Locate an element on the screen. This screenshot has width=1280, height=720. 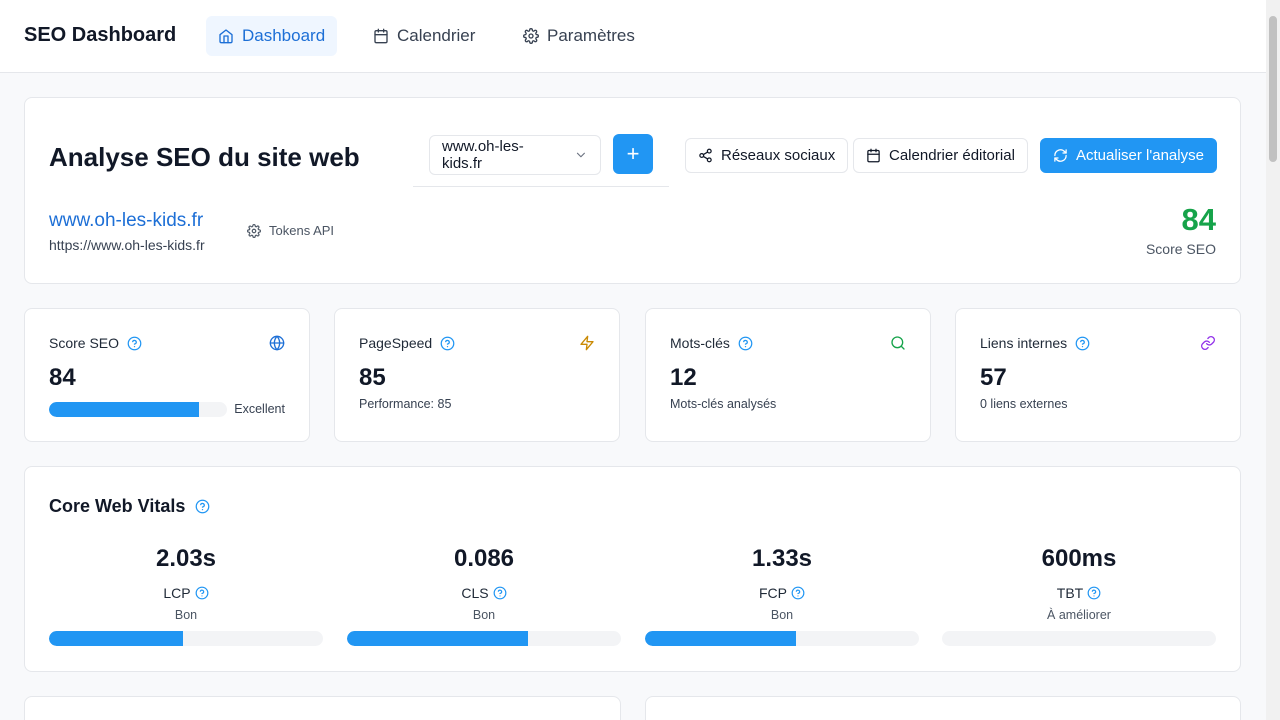
editorial-calendar-button: Calendrier éditorial is located at coordinates (940, 155).